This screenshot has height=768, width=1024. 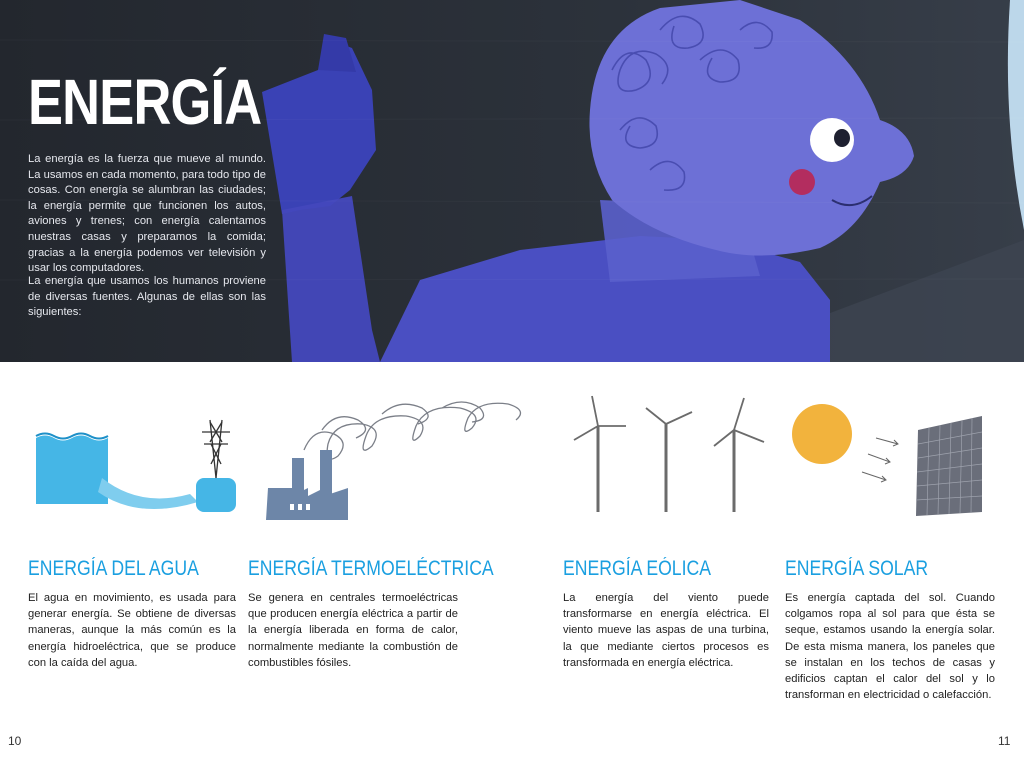 What do you see at coordinates (113, 568) in the screenshot?
I see `section-title-water: ENERGÍA DEL AGUA` at bounding box center [113, 568].